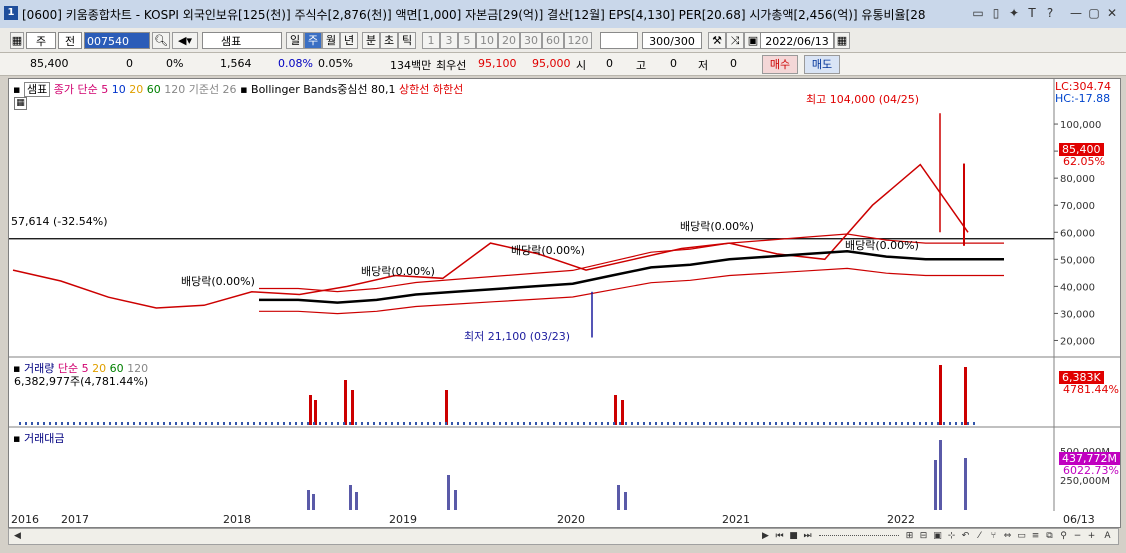 This screenshot has height=553, width=1126. Describe the element at coordinates (672, 40) in the screenshot. I see `count-field: 300/300` at that location.